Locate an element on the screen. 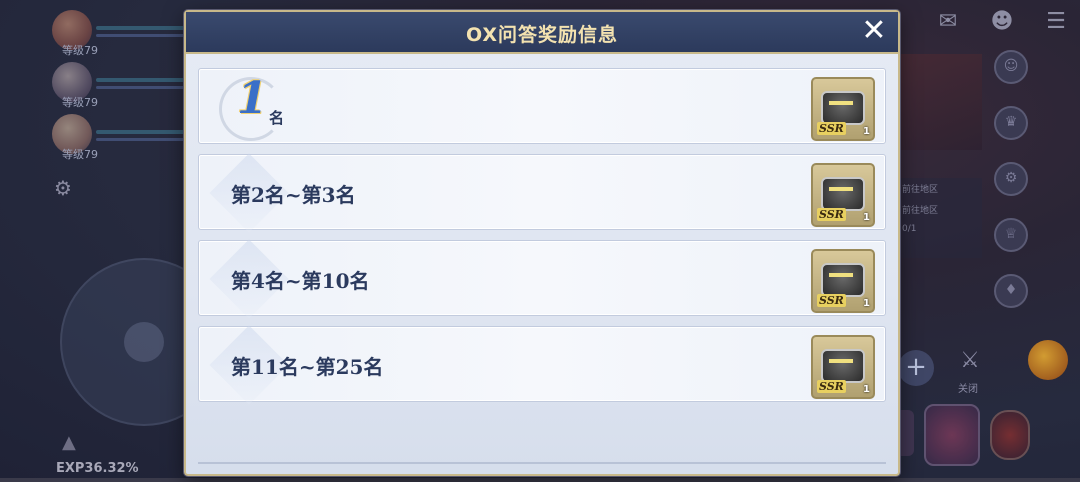 The image size is (1080, 482). character-icon: ☻ is located at coordinates (1002, 22).